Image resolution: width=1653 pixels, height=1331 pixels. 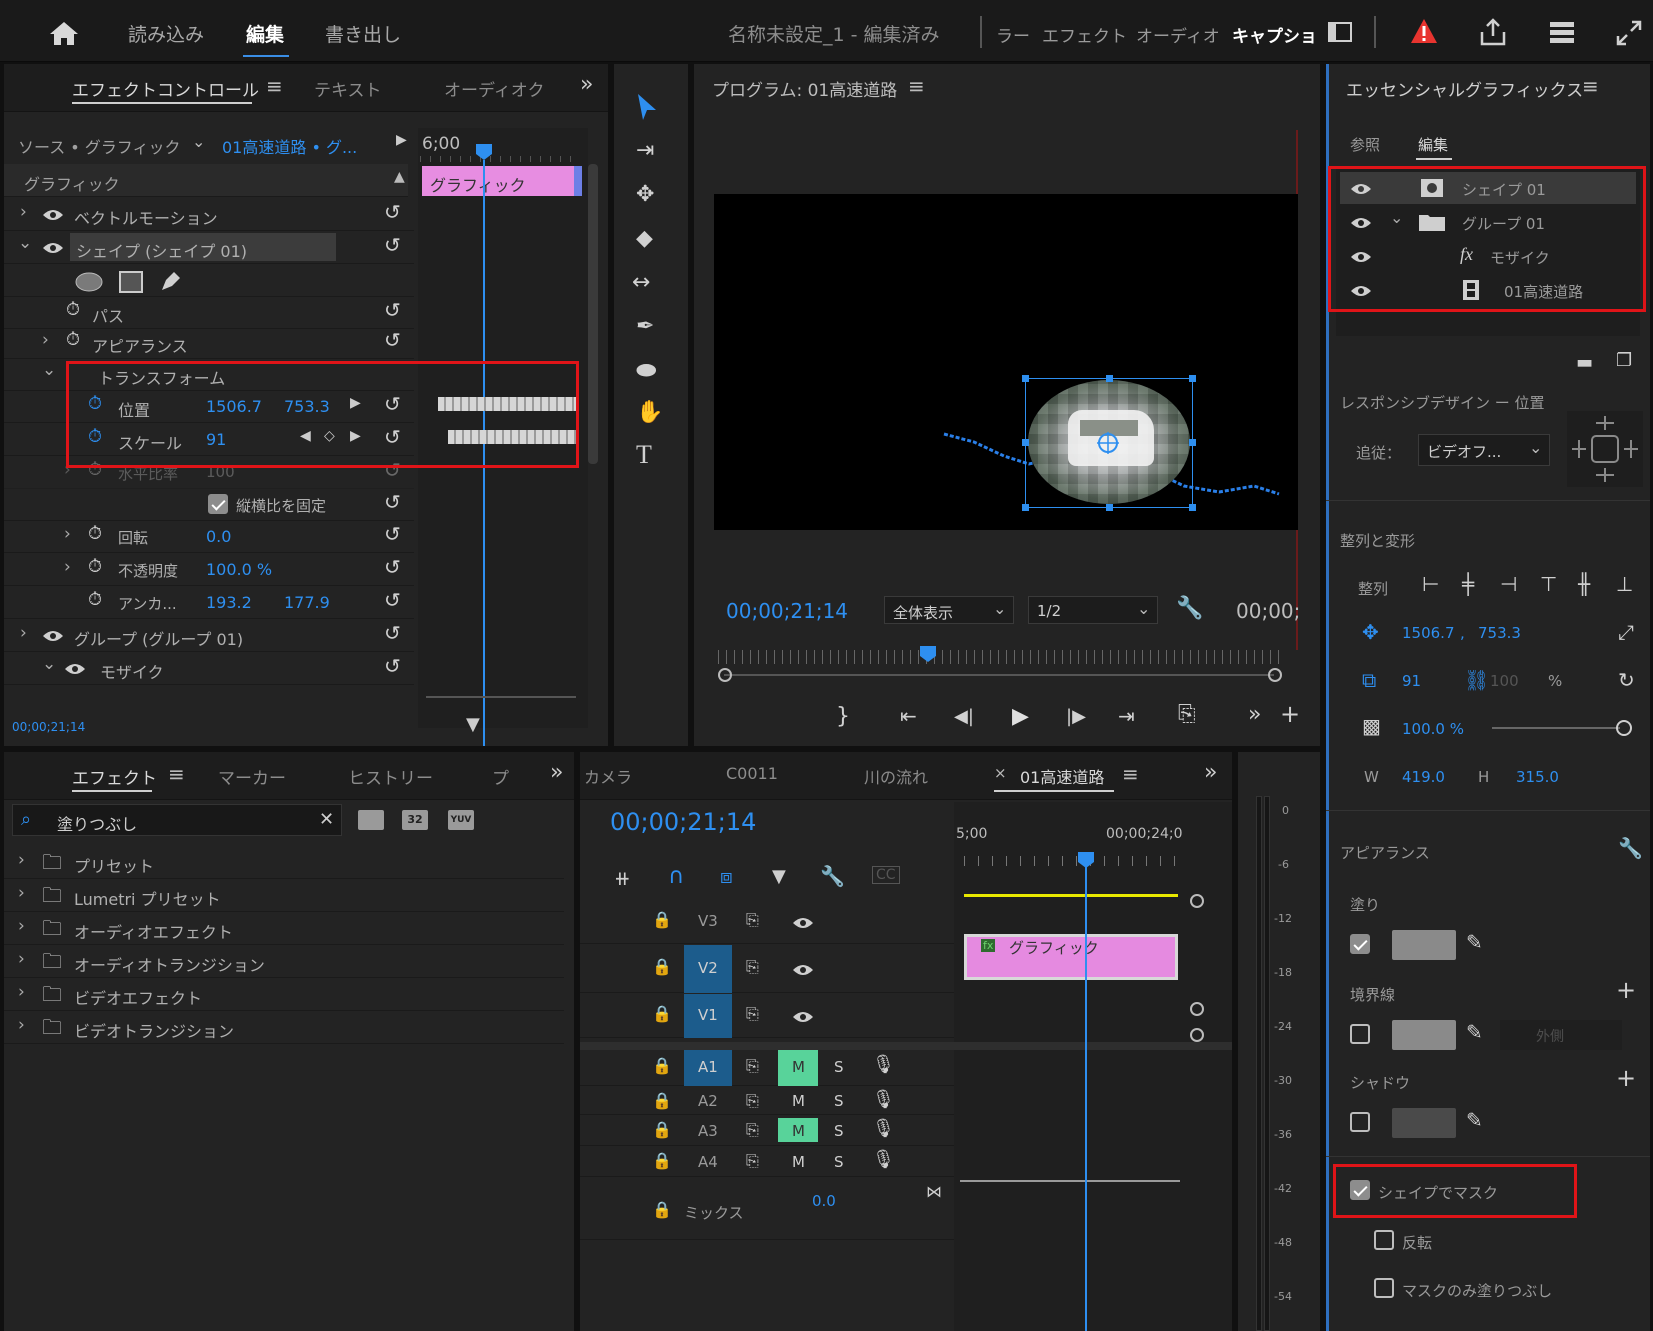 I want to click on folder-video-transitions: › 🗀 ビデオトランジション, so click(x=284, y=1027).